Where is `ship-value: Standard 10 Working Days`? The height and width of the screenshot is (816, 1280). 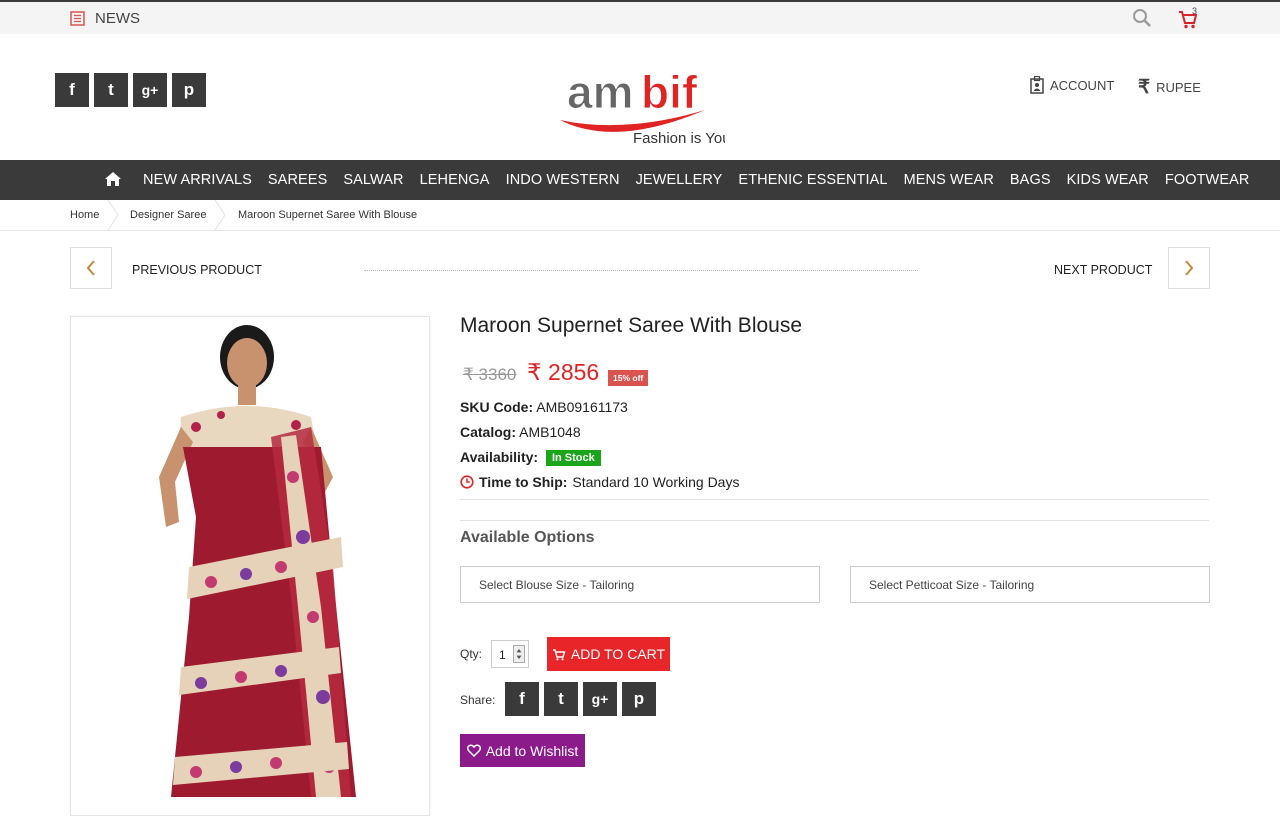
ship-value: Standard 10 Working Days is located at coordinates (656, 482).